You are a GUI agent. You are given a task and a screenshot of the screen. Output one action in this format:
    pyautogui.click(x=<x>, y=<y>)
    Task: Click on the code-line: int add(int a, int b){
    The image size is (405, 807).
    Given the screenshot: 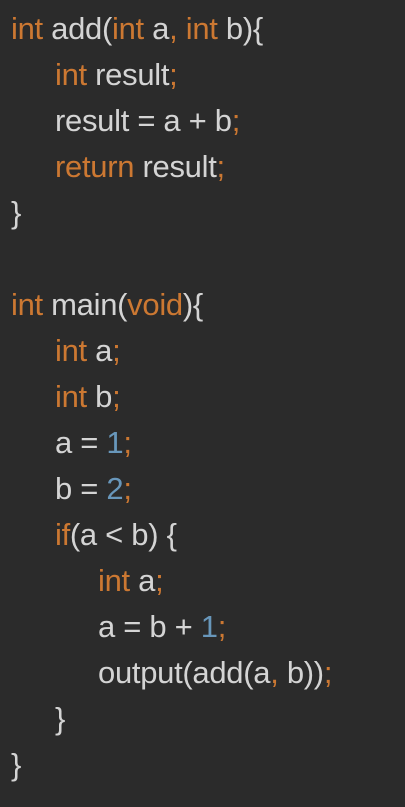 What is the action you would take?
    pyautogui.click(x=202, y=29)
    